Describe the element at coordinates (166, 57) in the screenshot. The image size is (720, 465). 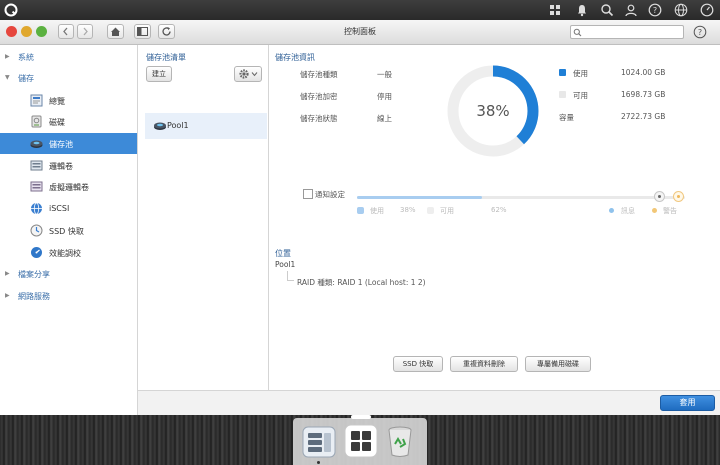
I see `pool-list-title: 儲存池清單` at that location.